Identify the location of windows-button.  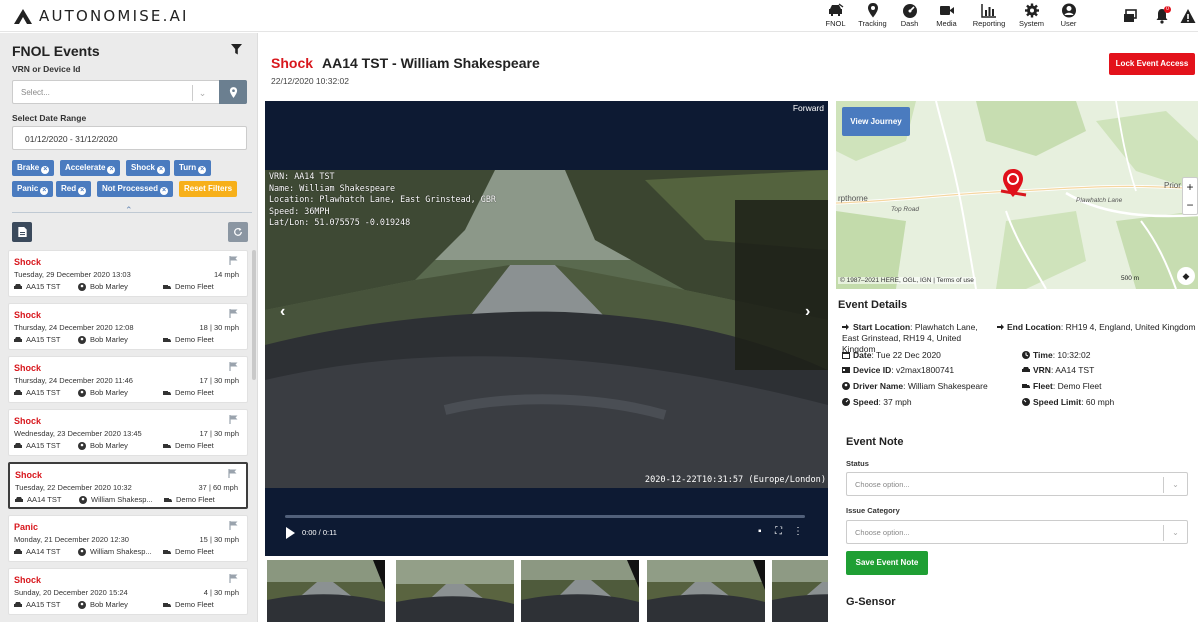
(1130, 16).